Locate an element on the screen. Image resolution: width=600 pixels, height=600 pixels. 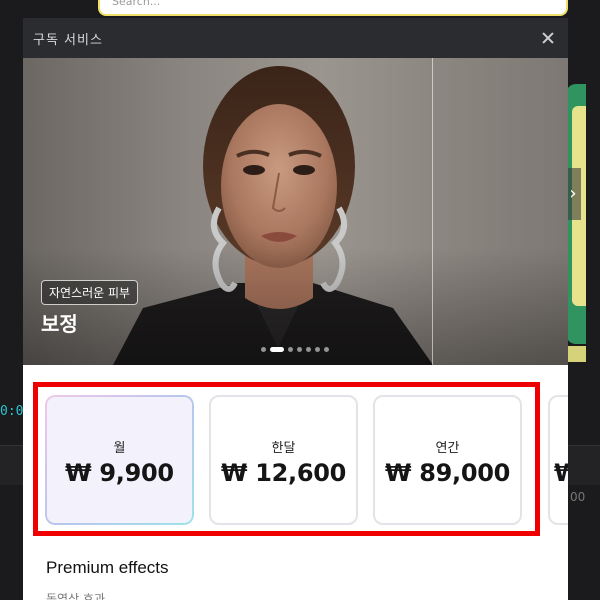
close-icon is located at coordinates (548, 38).